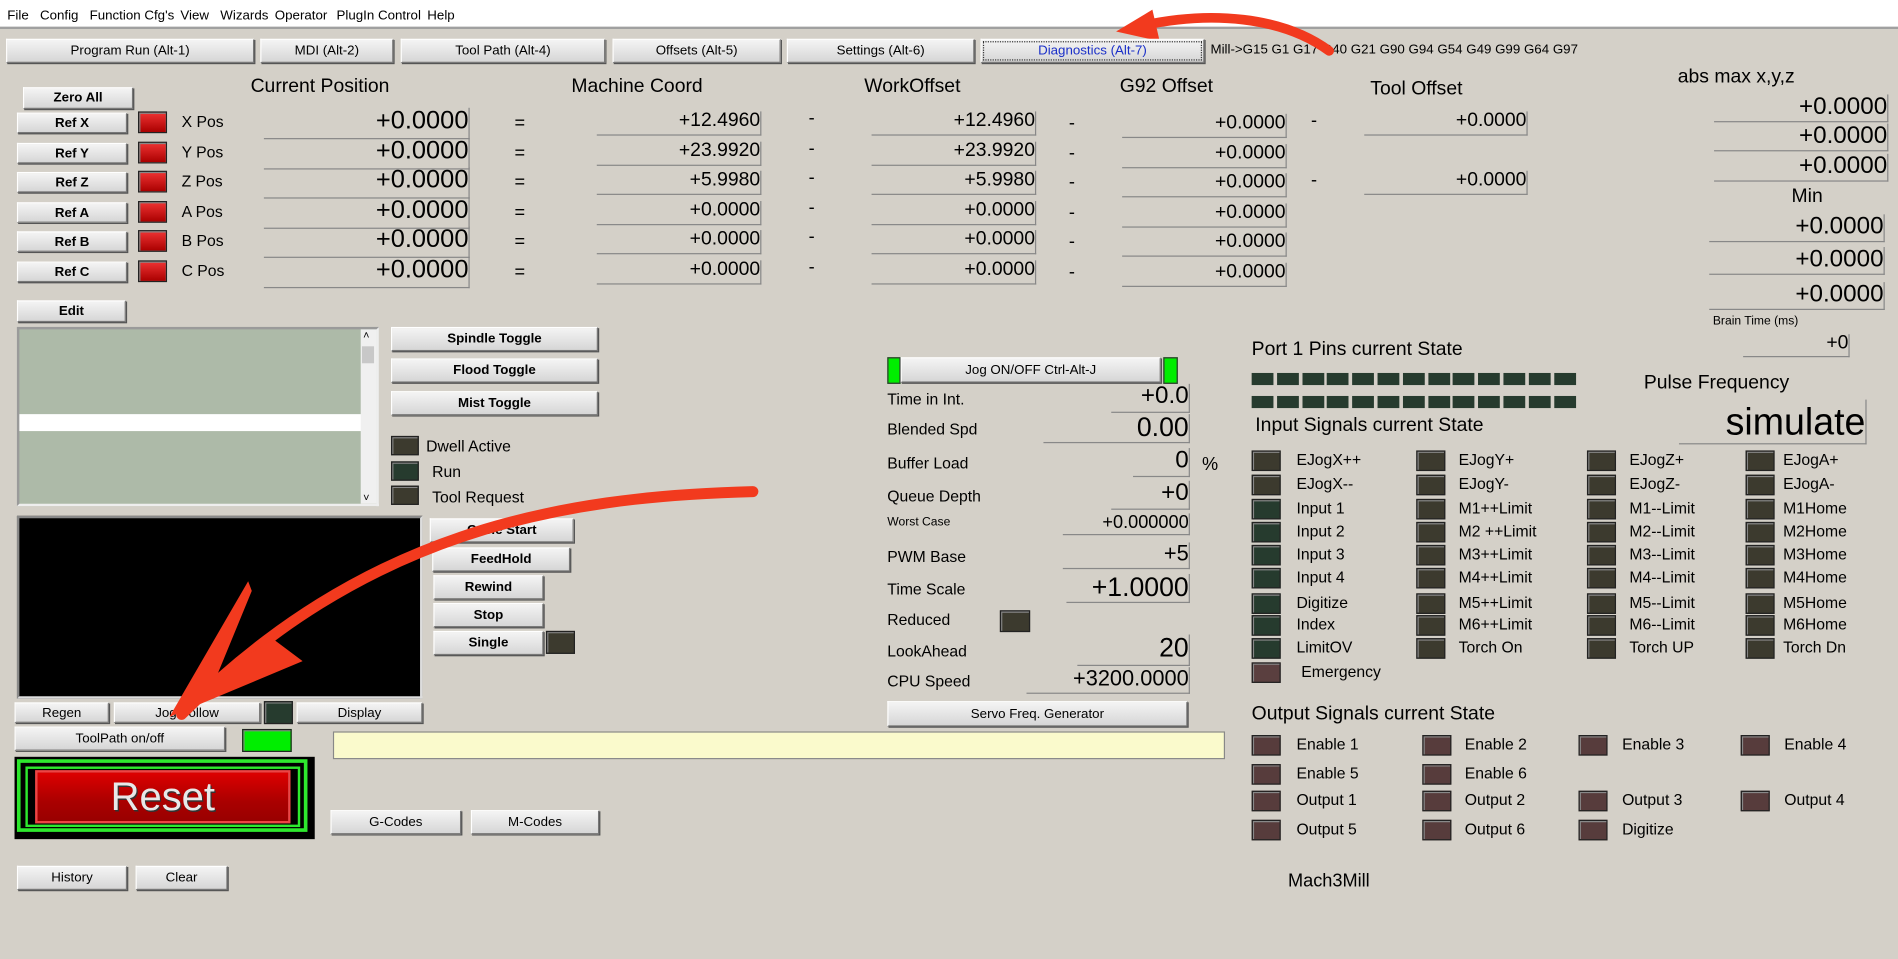 The height and width of the screenshot is (959, 1898). Describe the element at coordinates (1662, 554) in the screenshot. I see `input-label: M3--Limit` at that location.